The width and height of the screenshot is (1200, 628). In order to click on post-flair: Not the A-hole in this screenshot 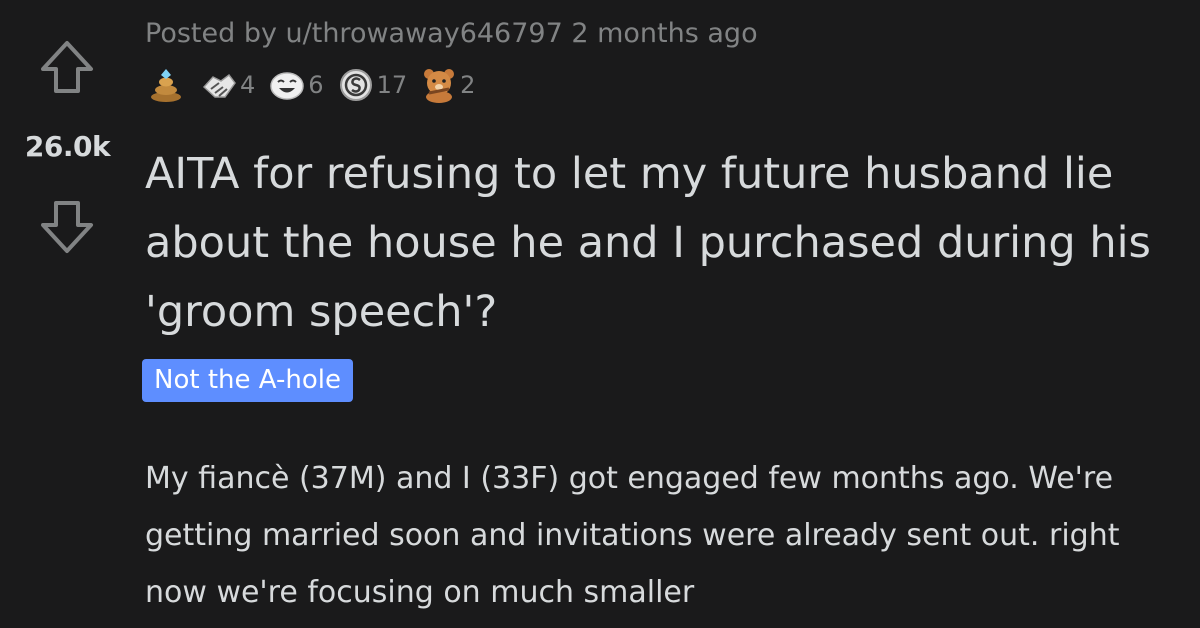, I will do `click(247, 380)`.